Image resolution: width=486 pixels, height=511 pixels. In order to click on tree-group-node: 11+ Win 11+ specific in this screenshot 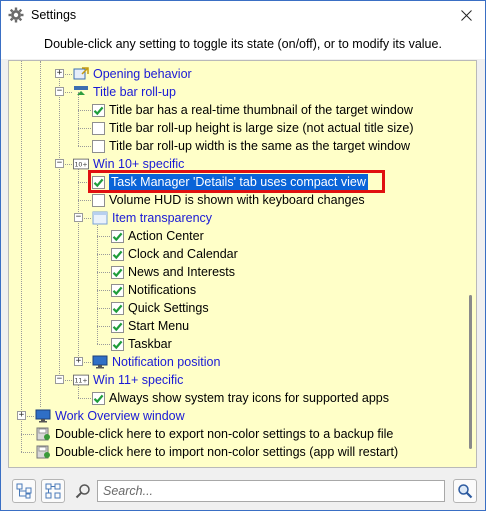, I will do `click(235, 380)`.